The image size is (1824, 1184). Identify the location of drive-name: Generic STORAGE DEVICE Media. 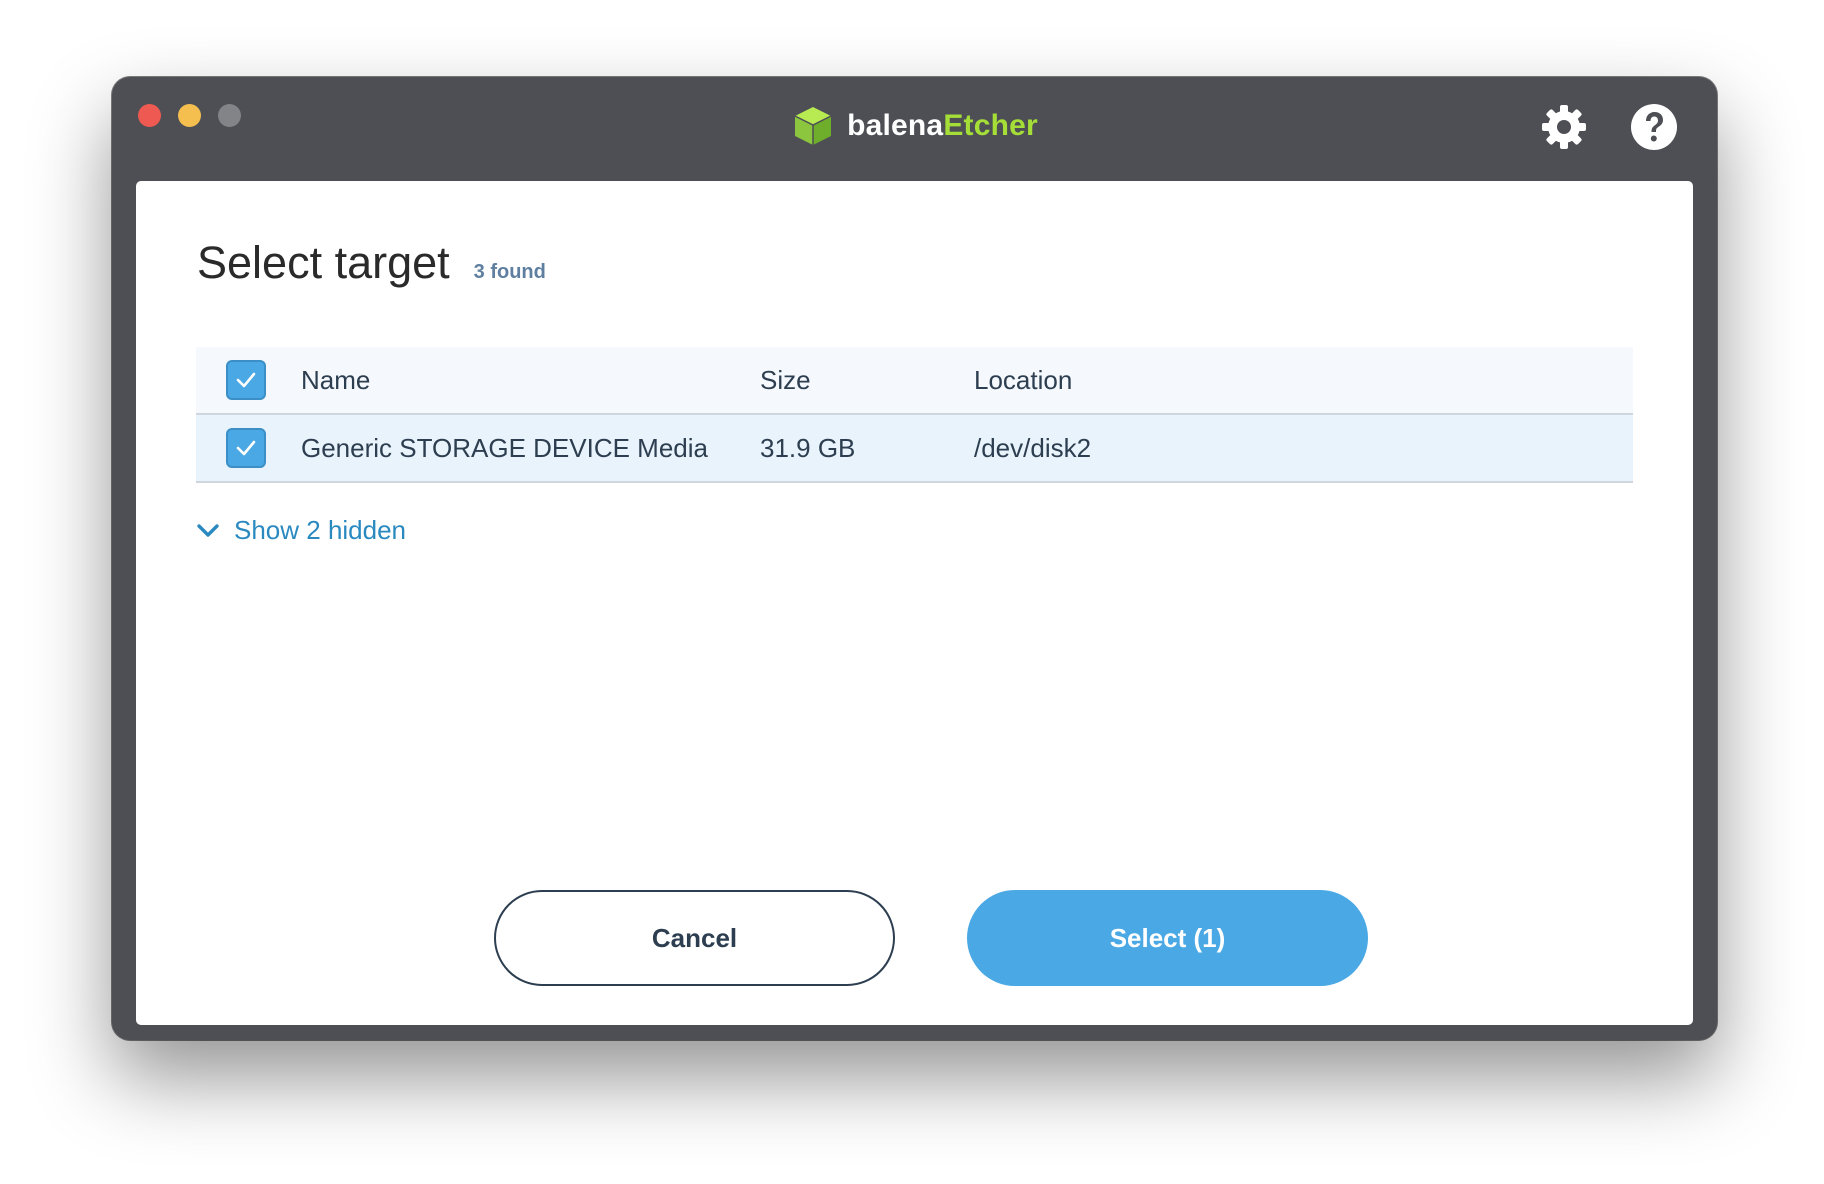
(504, 447).